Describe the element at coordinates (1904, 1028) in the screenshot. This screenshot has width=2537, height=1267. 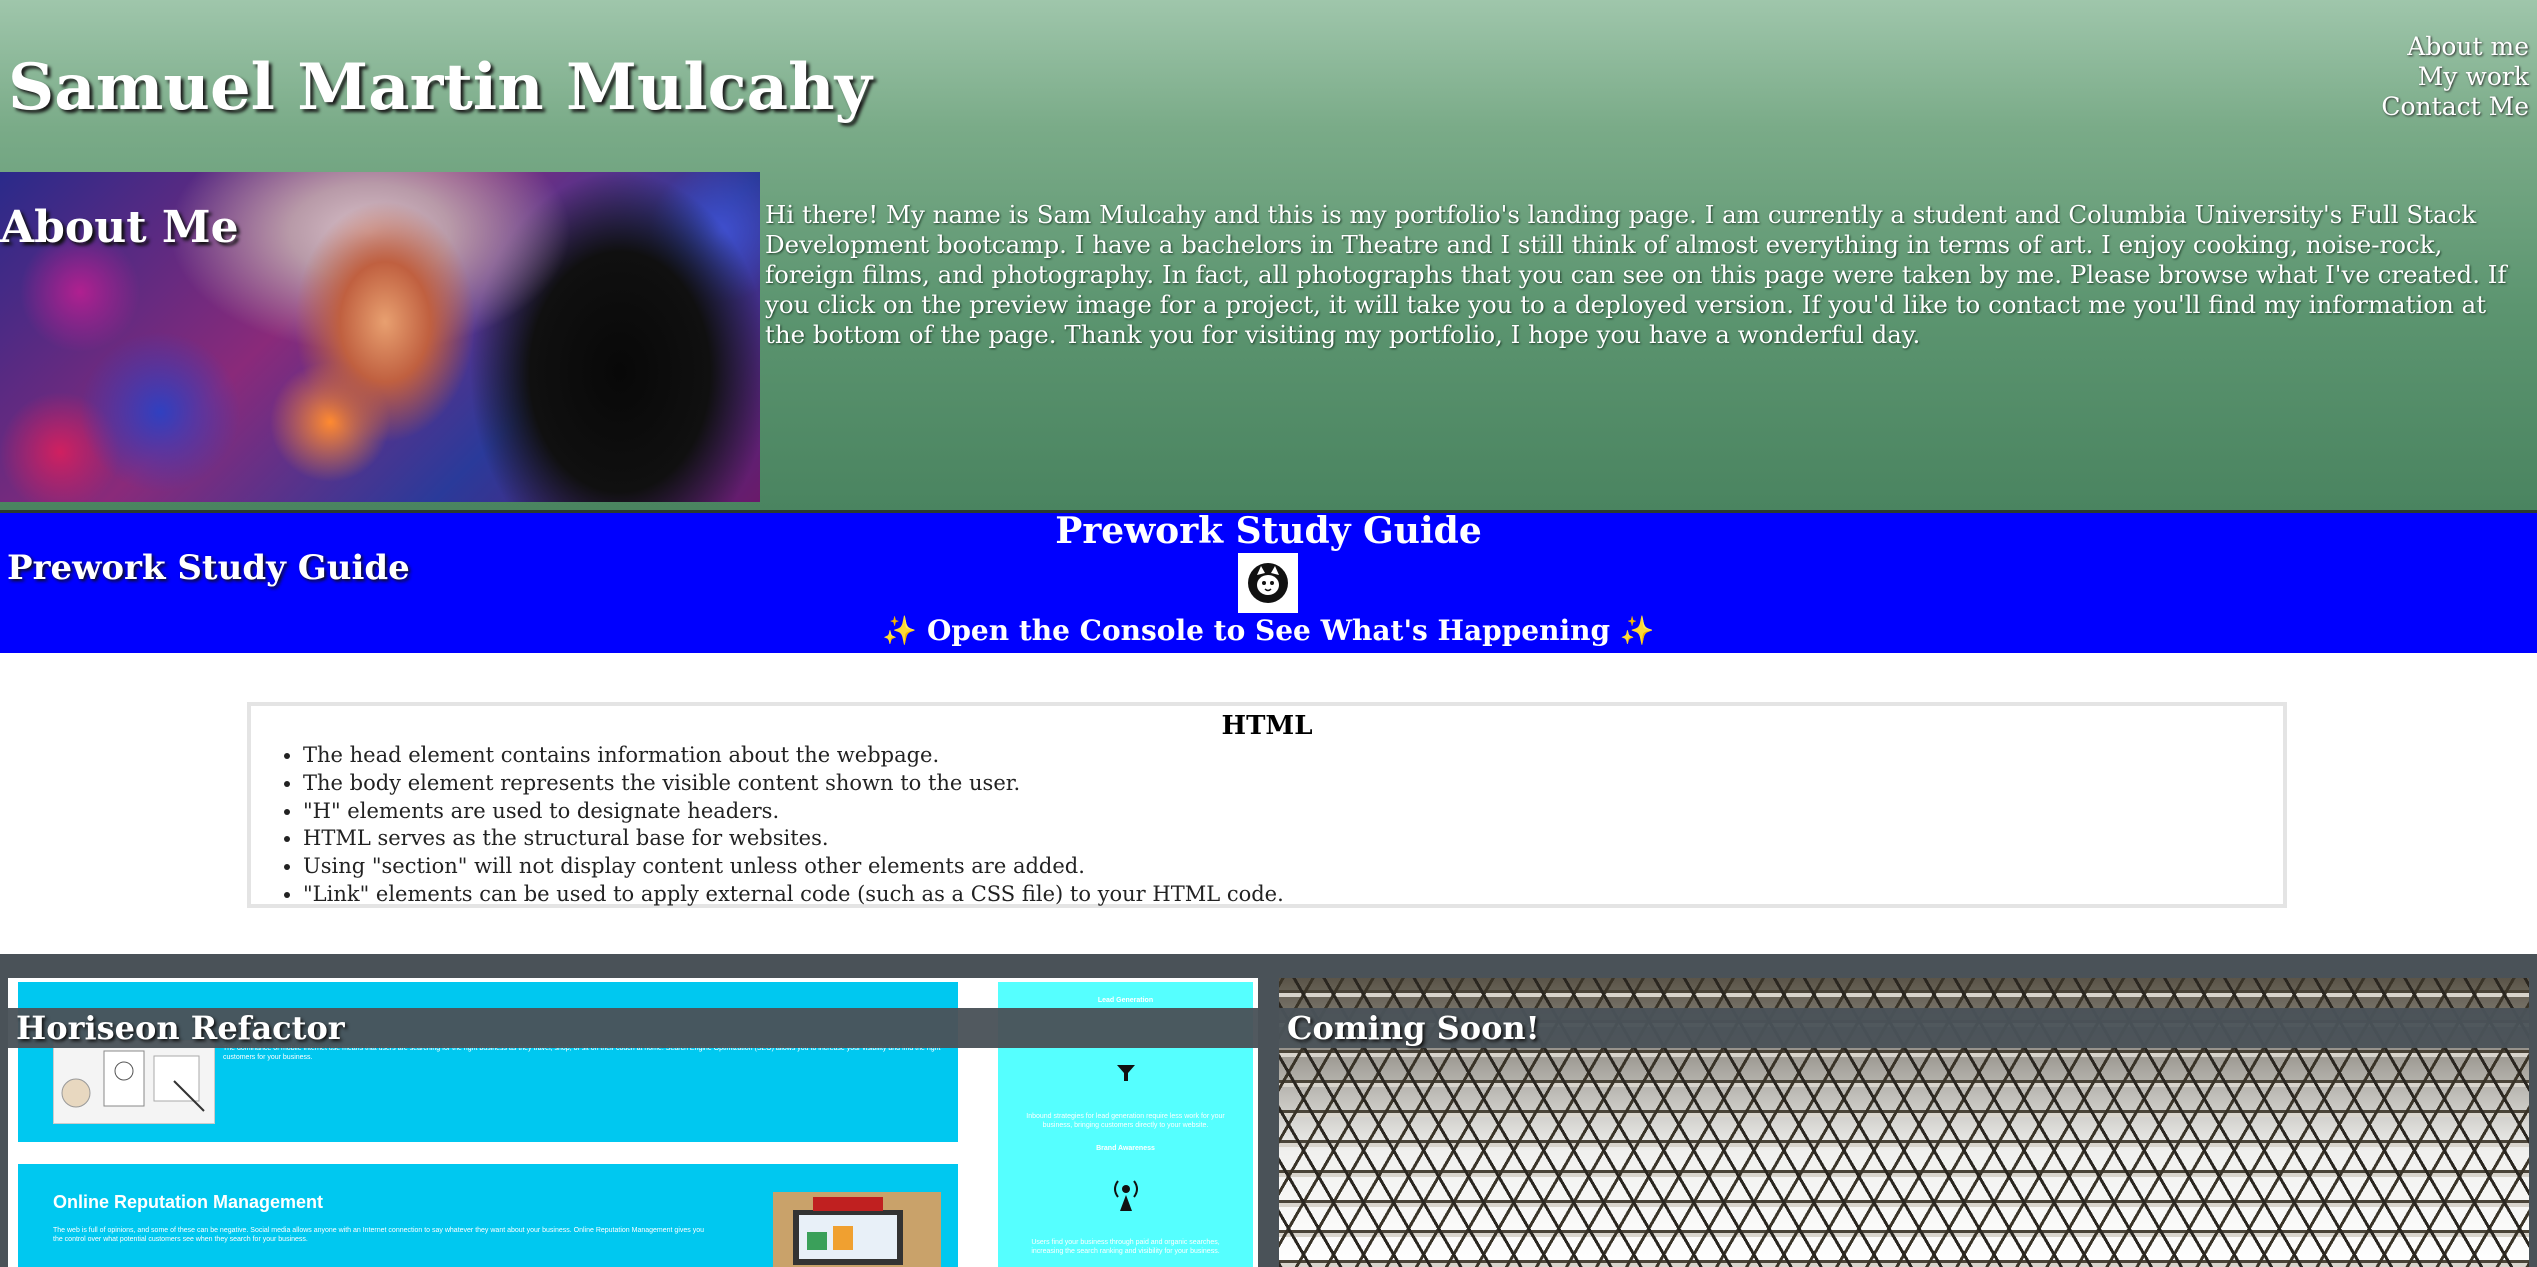
I see `project-label-coming-soon: Coming Soon!` at that location.